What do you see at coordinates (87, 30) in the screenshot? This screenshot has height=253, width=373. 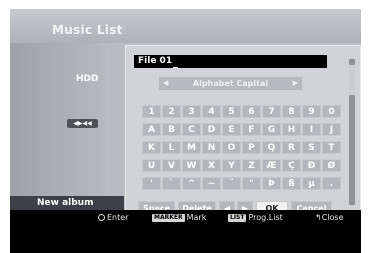 I see `page-title: Music List` at bounding box center [87, 30].